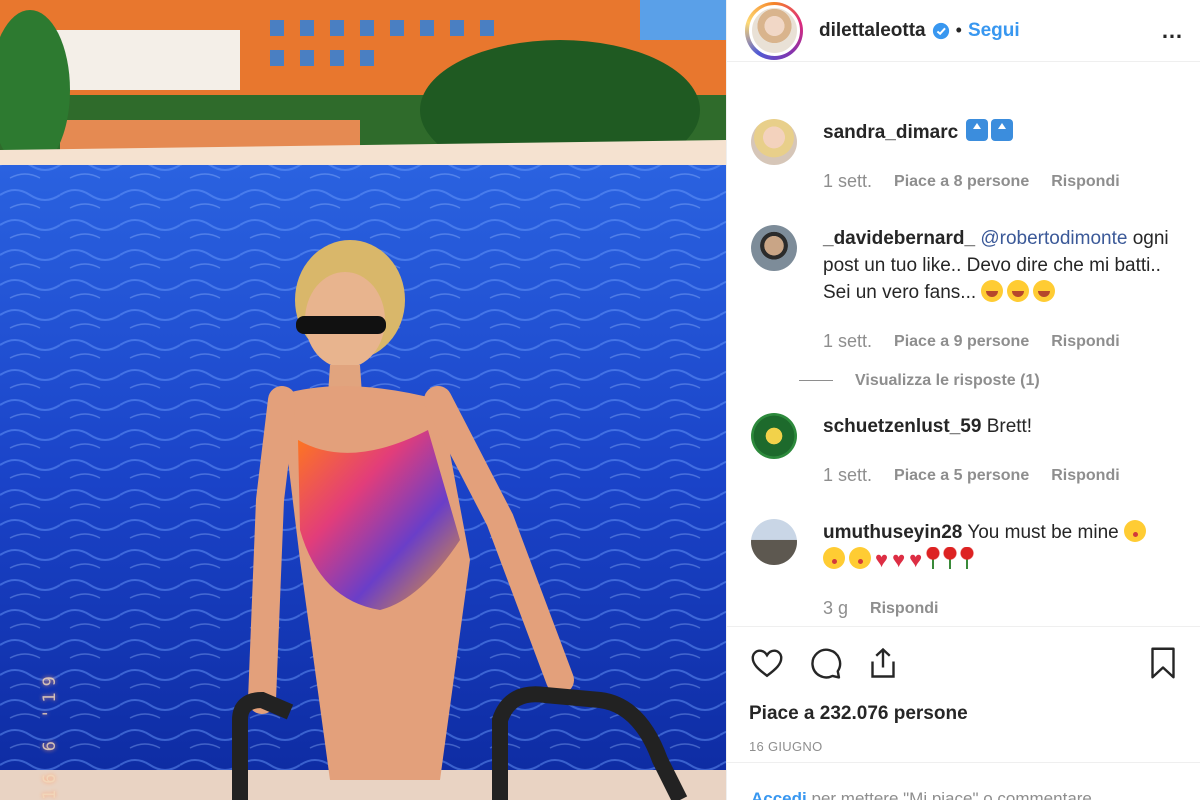 This screenshot has width=1200, height=800. I want to click on likes-count: Piace a 232.076 persone, so click(965, 714).